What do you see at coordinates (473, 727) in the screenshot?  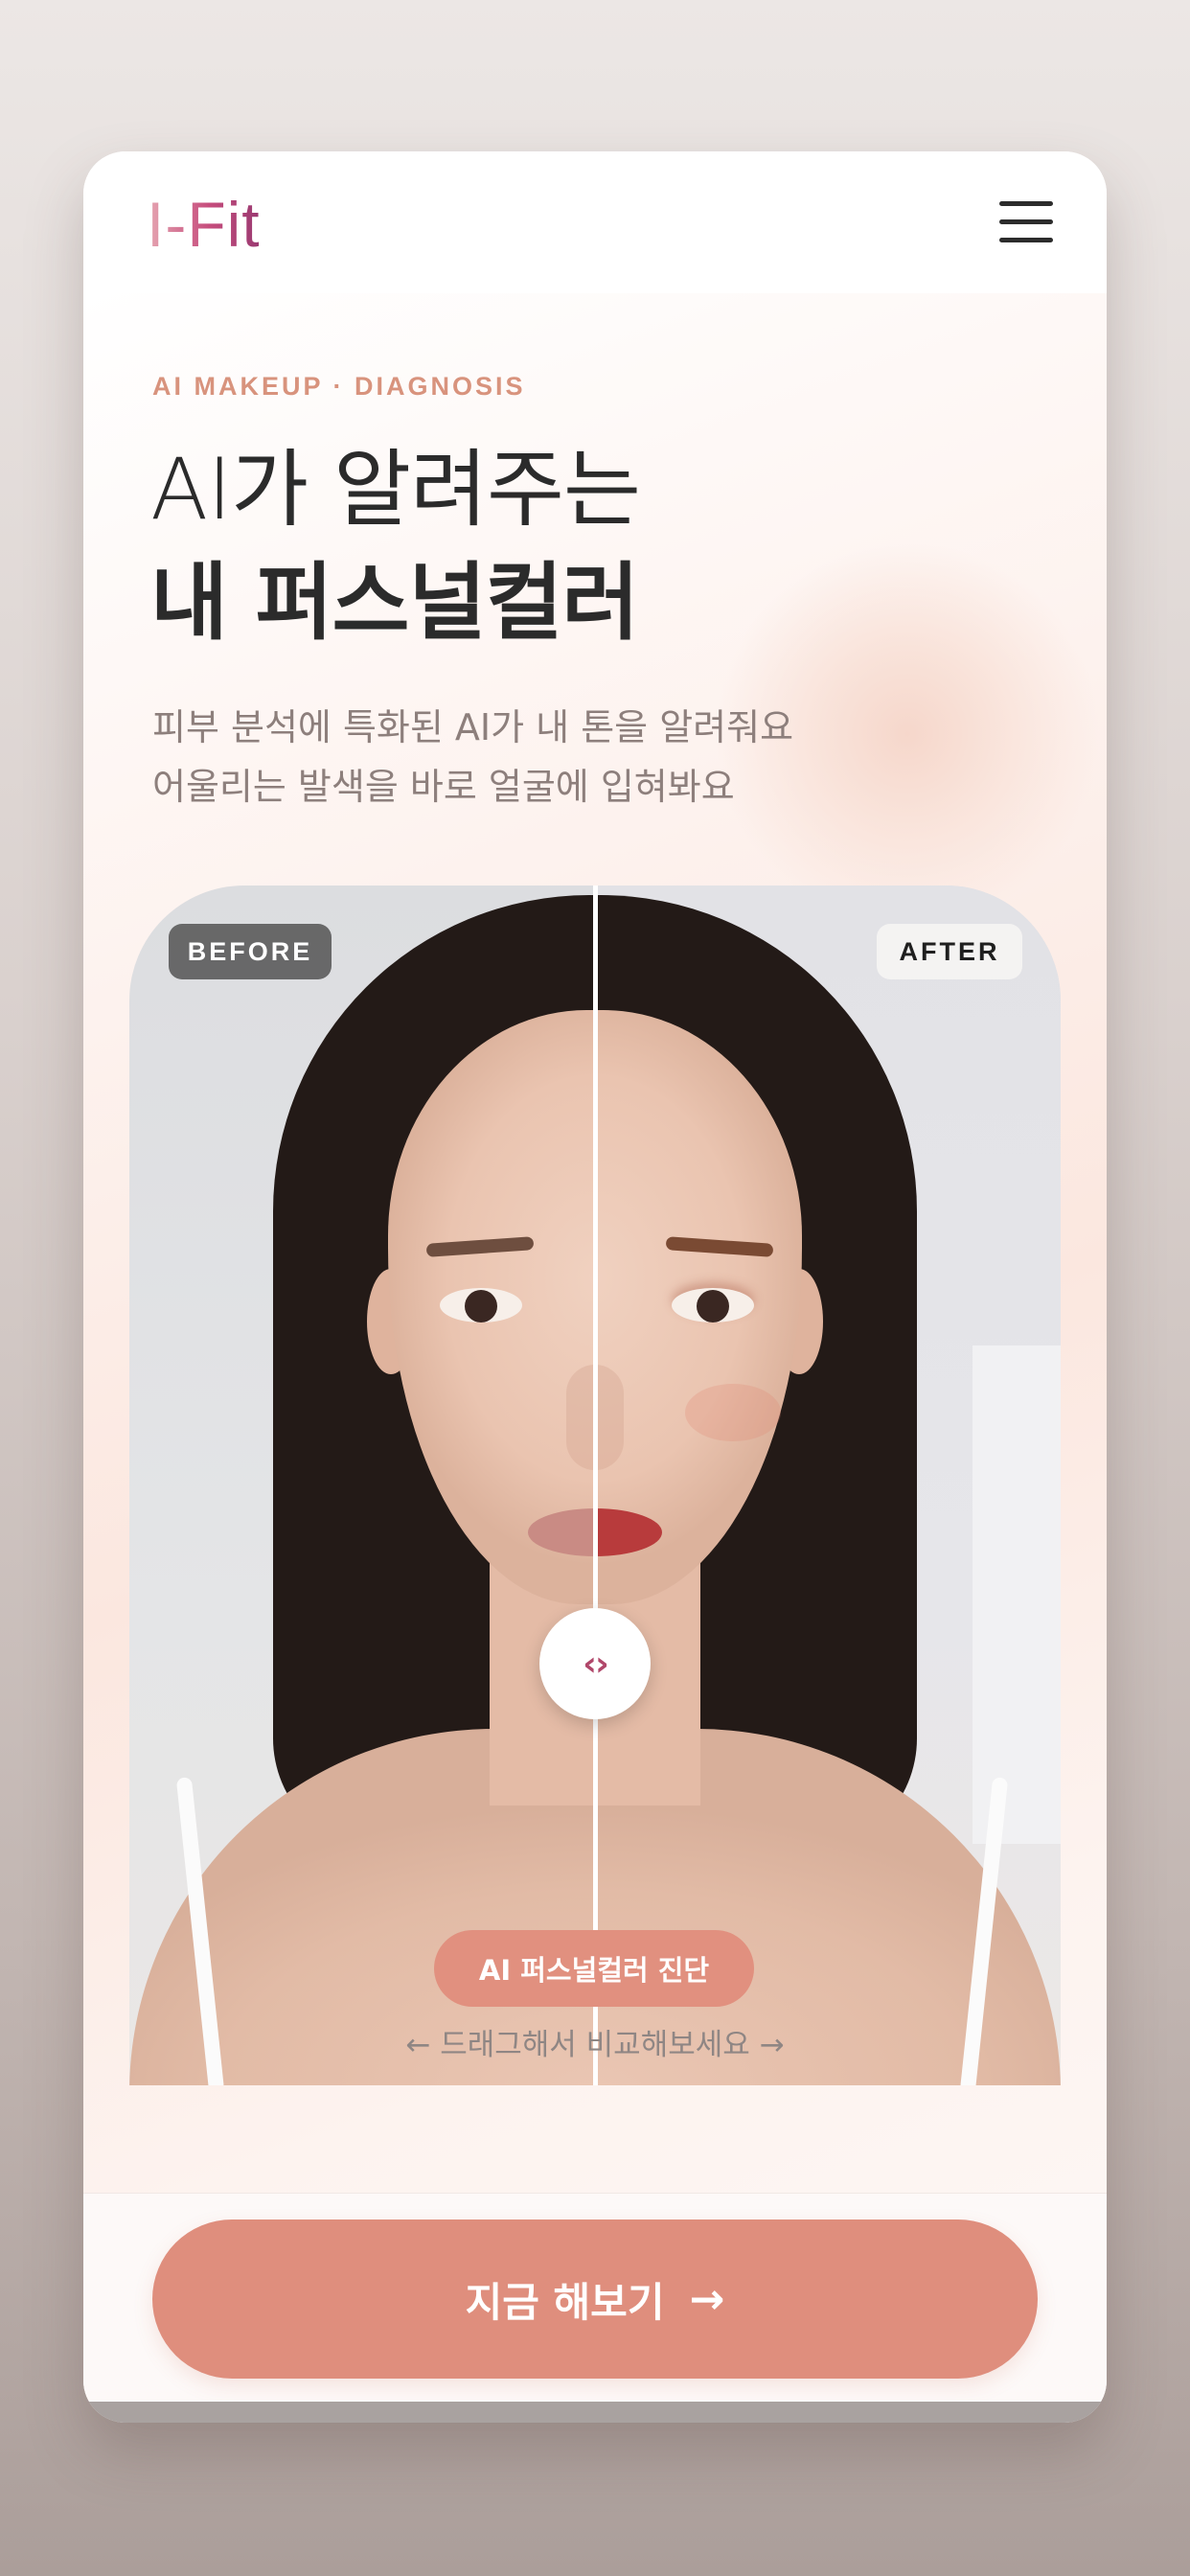 I see `hero-description-line1: 피부 분석에 특화된 AI가 내 톤을 알려줘요` at bounding box center [473, 727].